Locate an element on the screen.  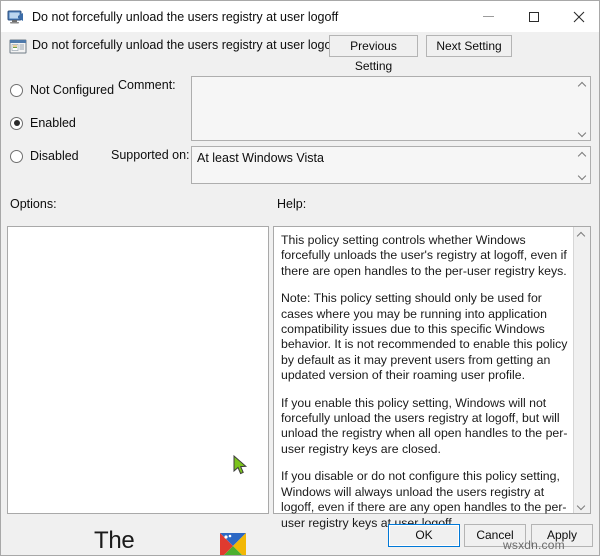
maximize-icon is located at coordinates (533, 16).